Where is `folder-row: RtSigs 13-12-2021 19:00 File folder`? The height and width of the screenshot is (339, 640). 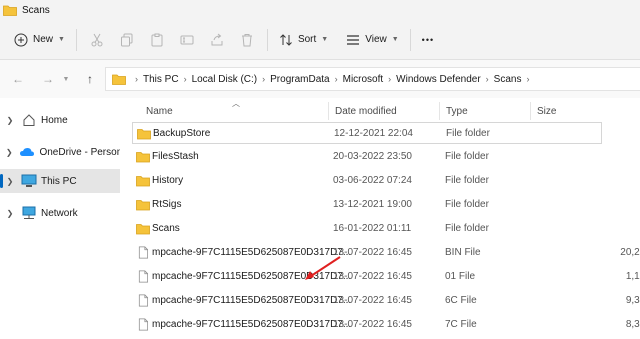 folder-row: RtSigs 13-12-2021 19:00 File folder is located at coordinates (367, 205).